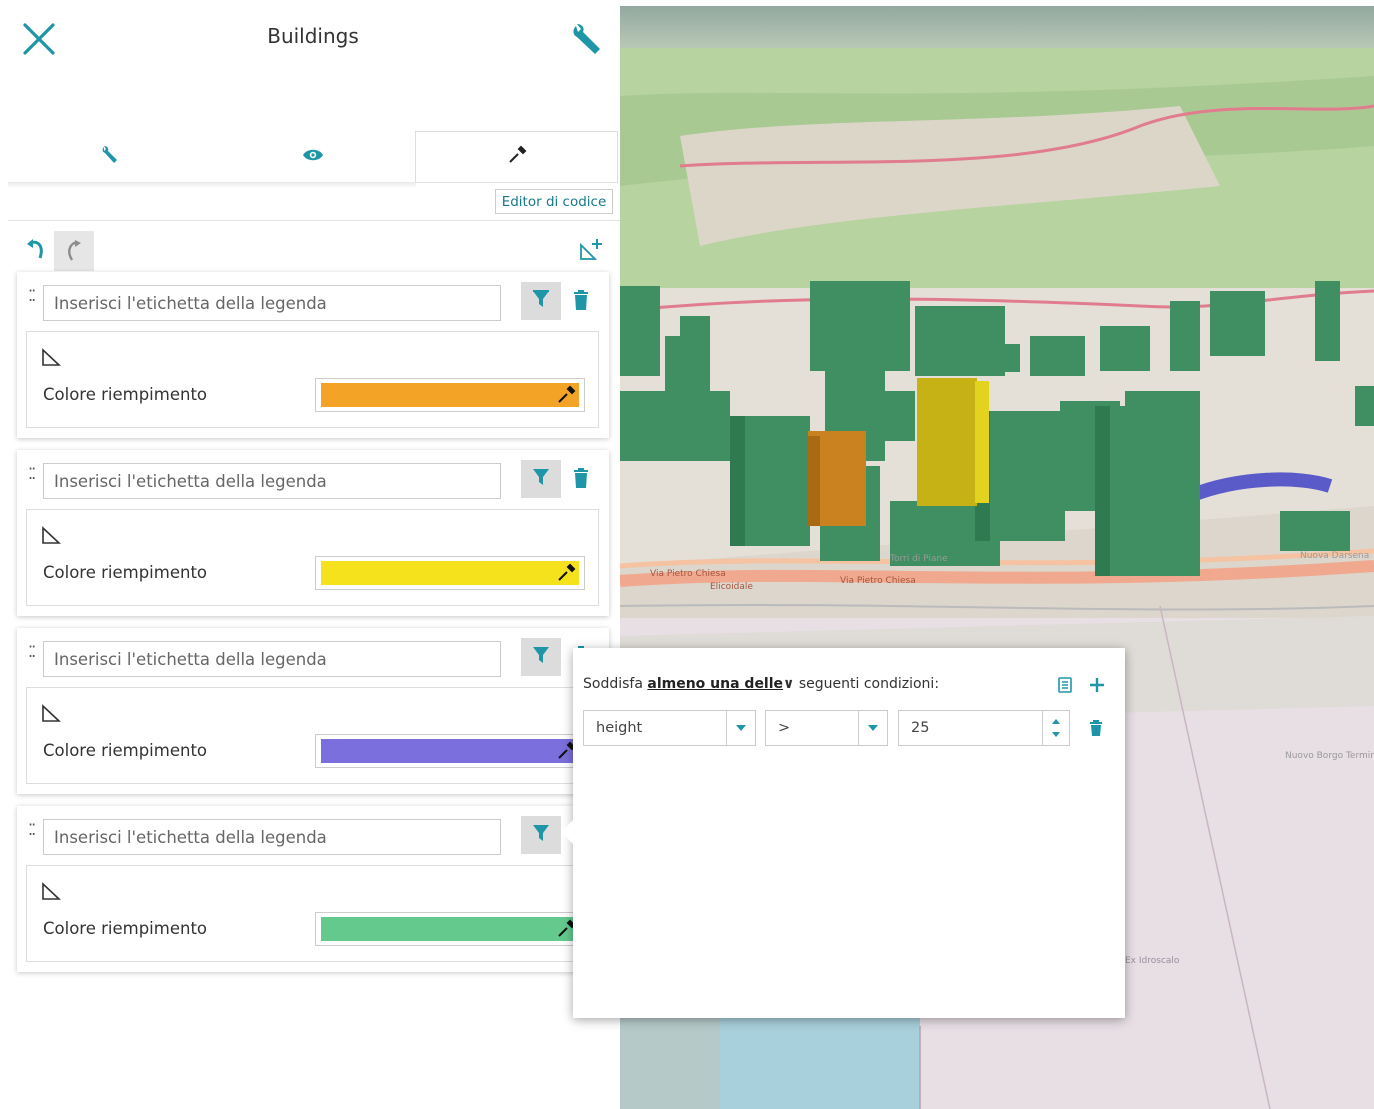  Describe the element at coordinates (984, 728) in the screenshot. I see `value-input: 25` at that location.